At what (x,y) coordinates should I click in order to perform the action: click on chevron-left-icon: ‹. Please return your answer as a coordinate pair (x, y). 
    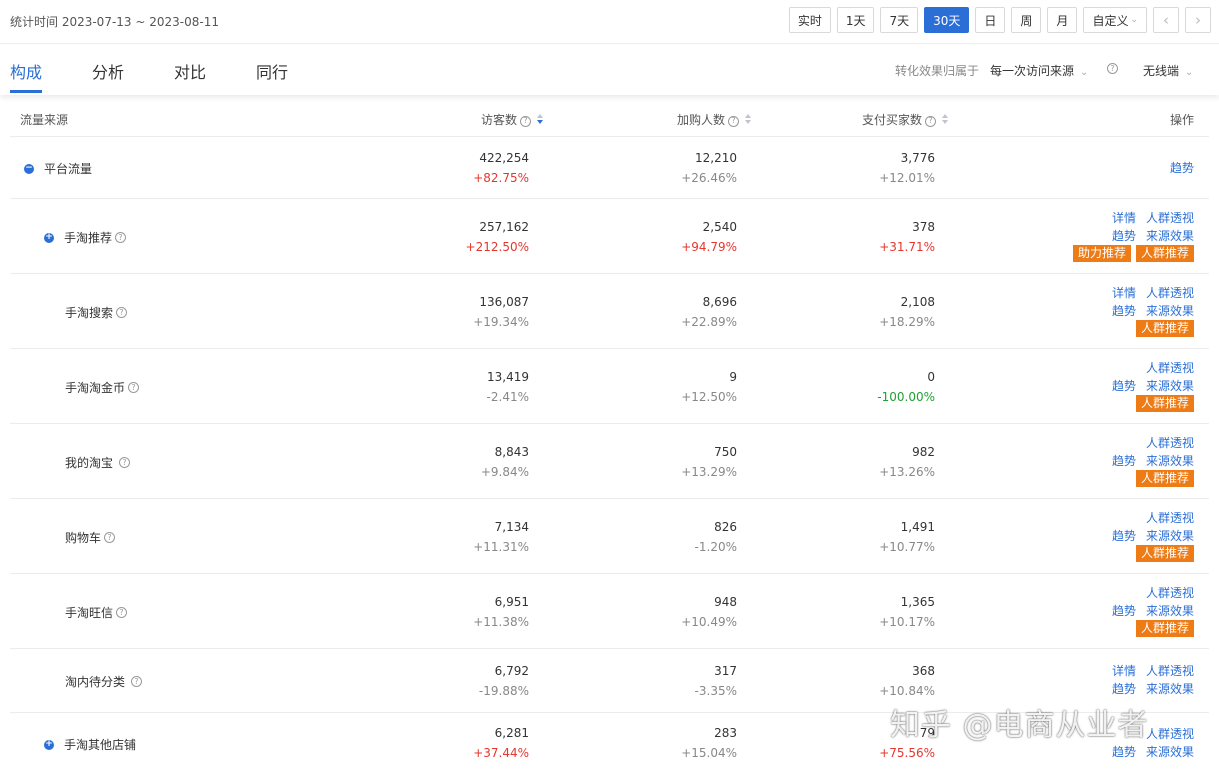
    Looking at the image, I should click on (1166, 20).